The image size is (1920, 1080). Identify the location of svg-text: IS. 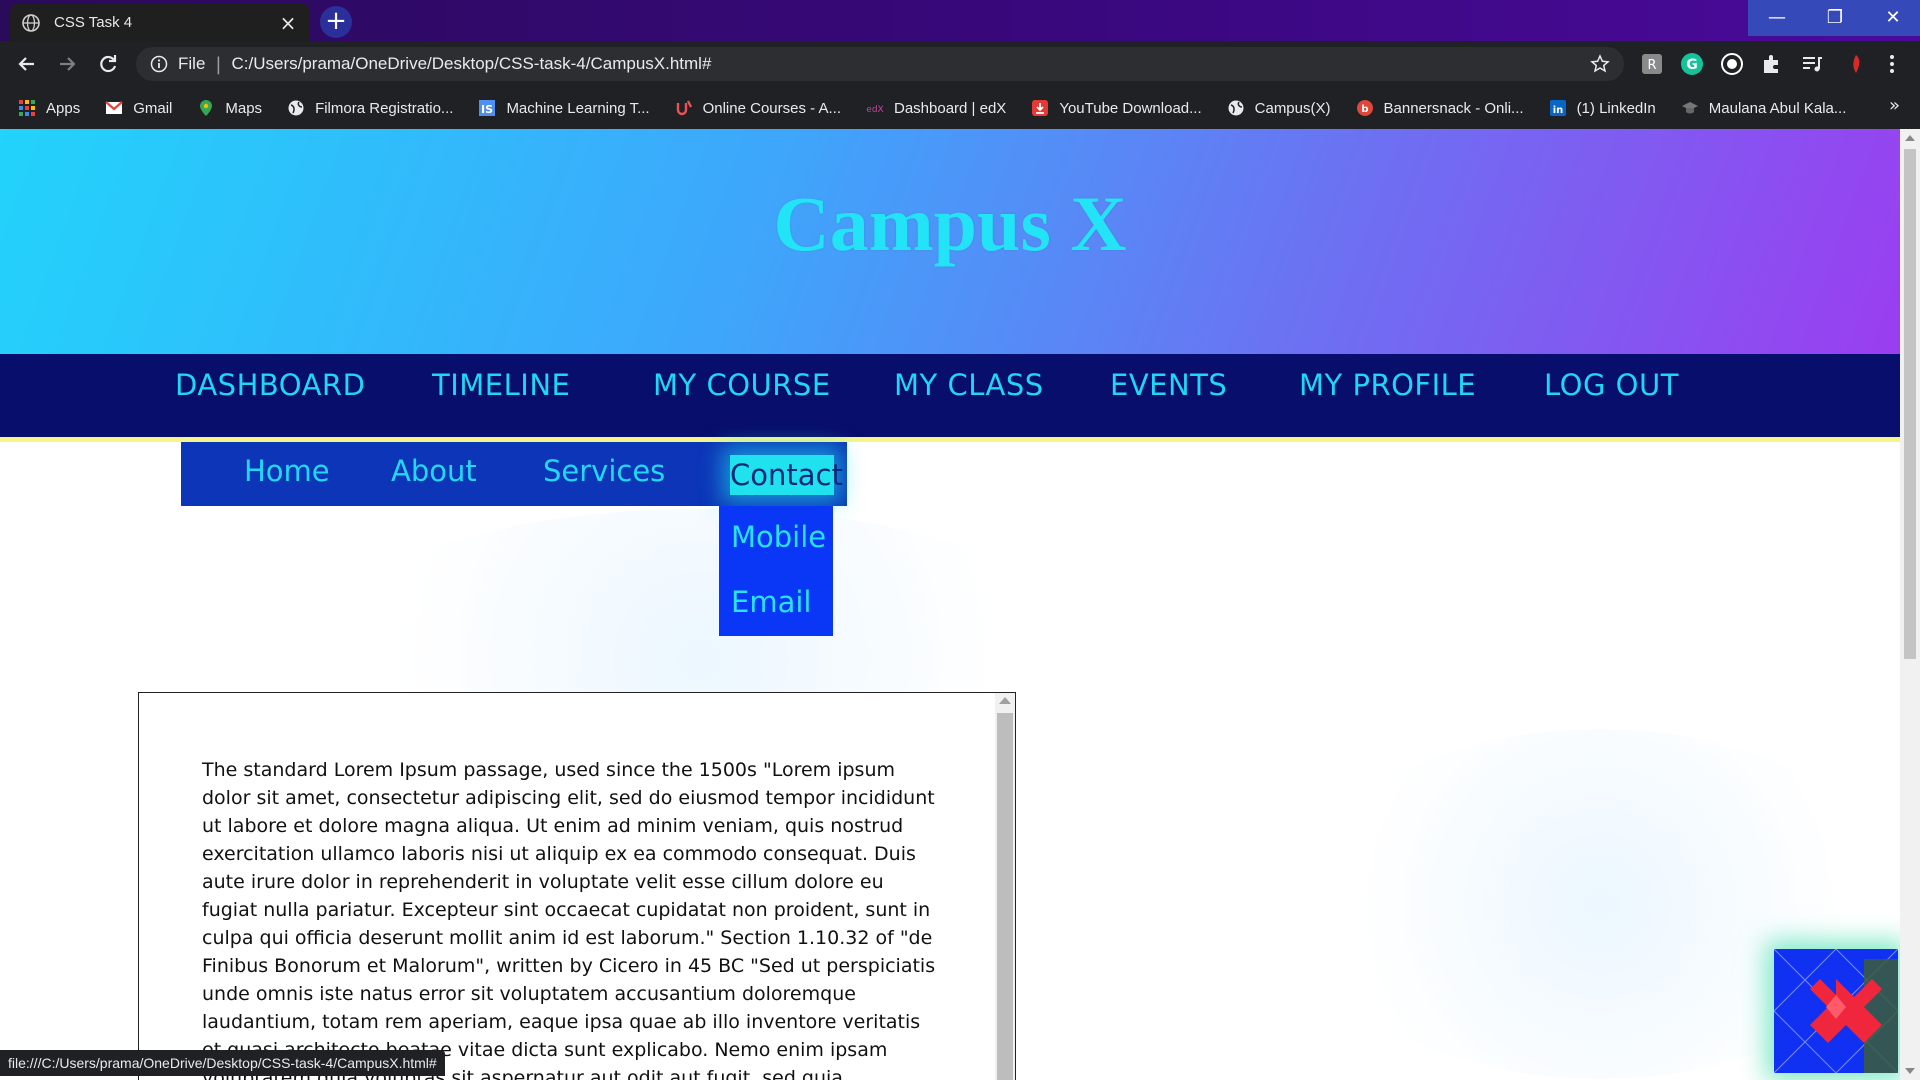
(487, 109).